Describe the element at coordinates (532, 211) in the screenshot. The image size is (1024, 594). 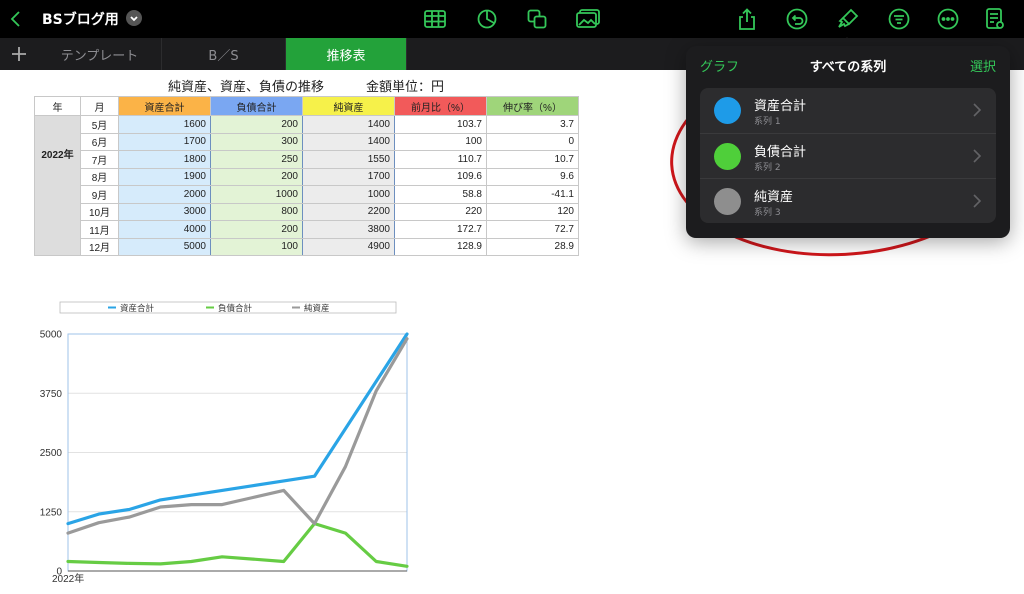
I see `value-cell: 120` at that location.